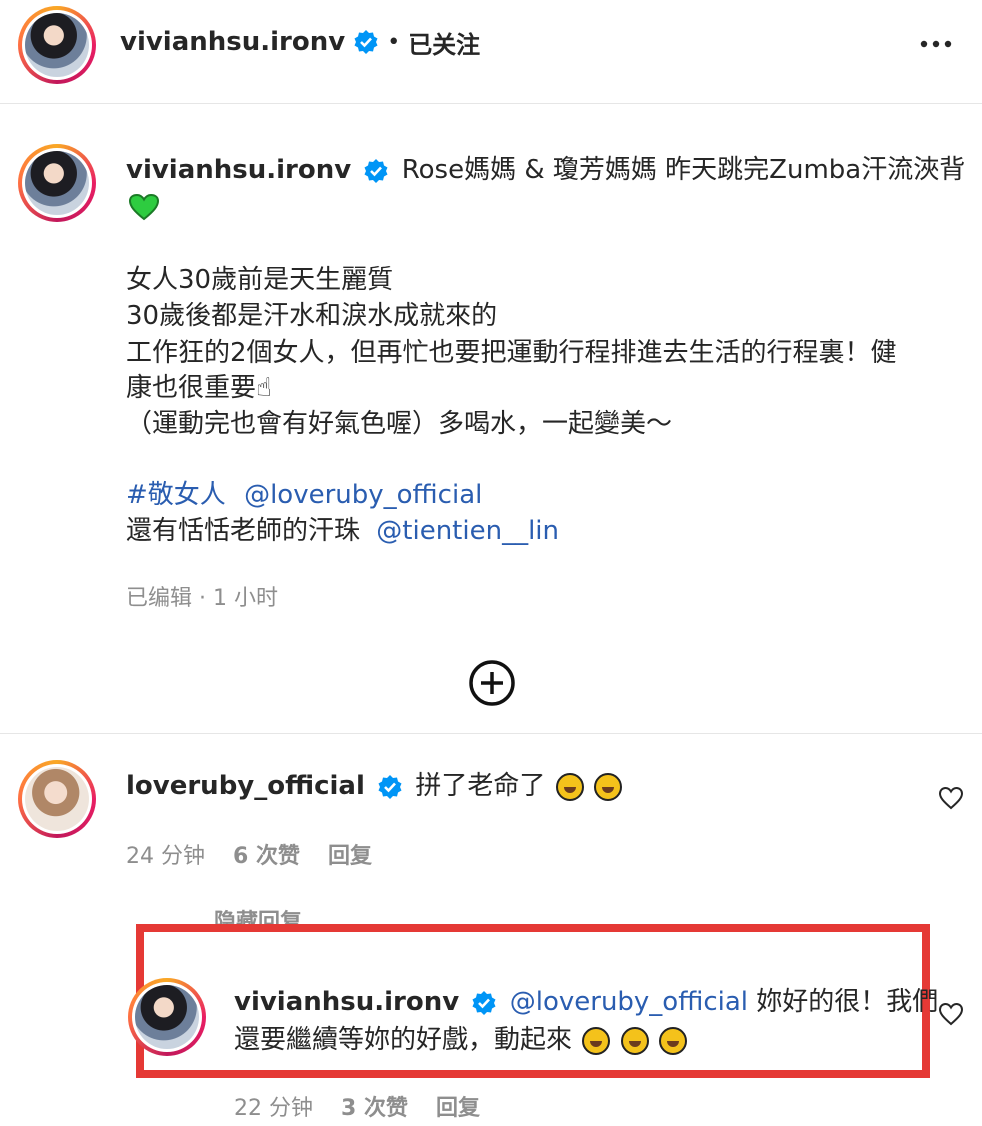 Image resolution: width=982 pixels, height=1126 pixels. I want to click on comment1-time: 24 分钟, so click(165, 856).